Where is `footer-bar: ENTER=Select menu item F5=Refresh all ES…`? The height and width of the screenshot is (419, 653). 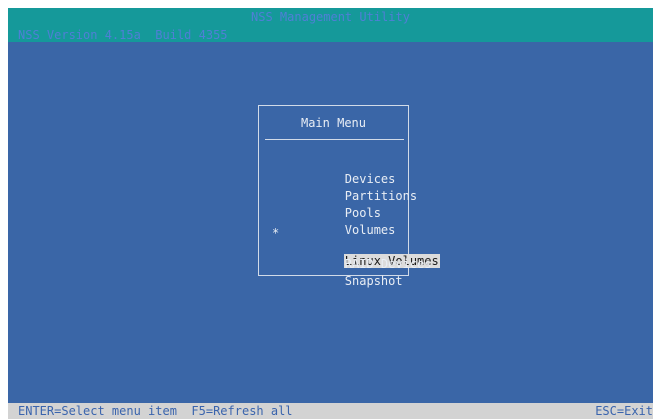
footer-bar: ENTER=Select menu item F5=Refresh all ES… is located at coordinates (330, 411).